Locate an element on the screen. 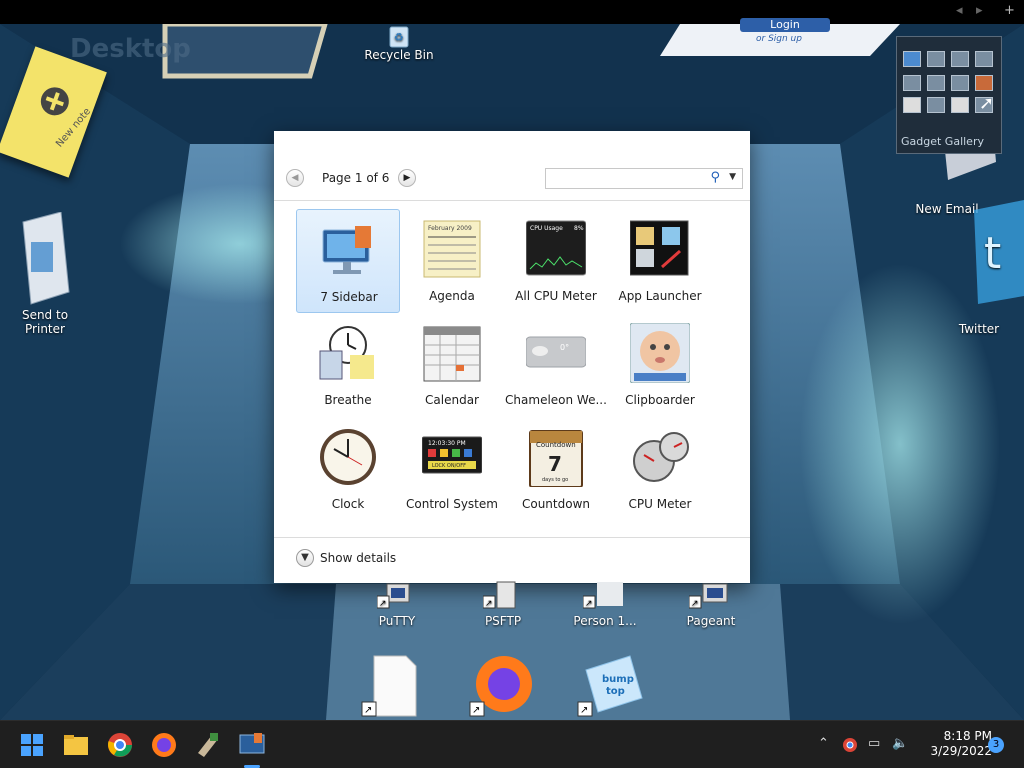  gadget-item: App Launcher is located at coordinates (660, 261).